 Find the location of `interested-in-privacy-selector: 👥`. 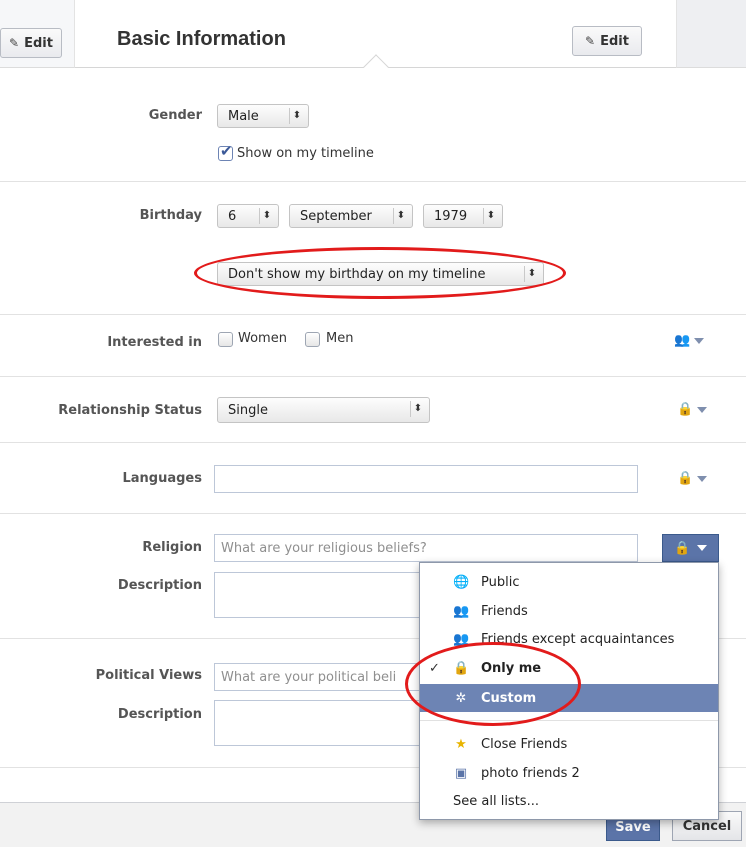

interested-in-privacy-selector: 👥 is located at coordinates (689, 340).